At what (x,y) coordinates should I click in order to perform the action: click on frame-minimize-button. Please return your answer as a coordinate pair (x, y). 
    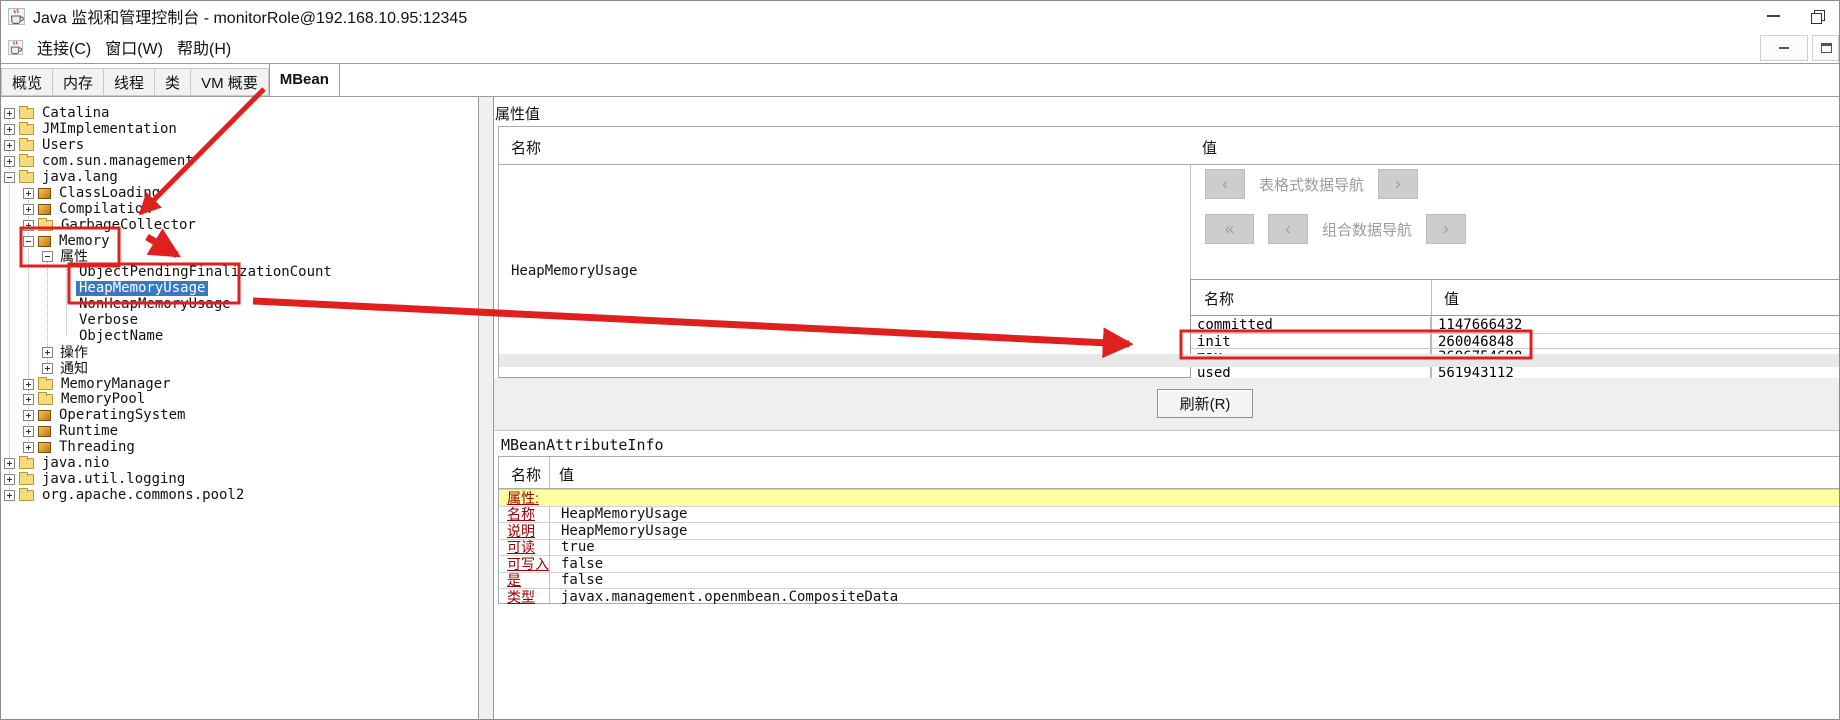
    Looking at the image, I should click on (1784, 48).